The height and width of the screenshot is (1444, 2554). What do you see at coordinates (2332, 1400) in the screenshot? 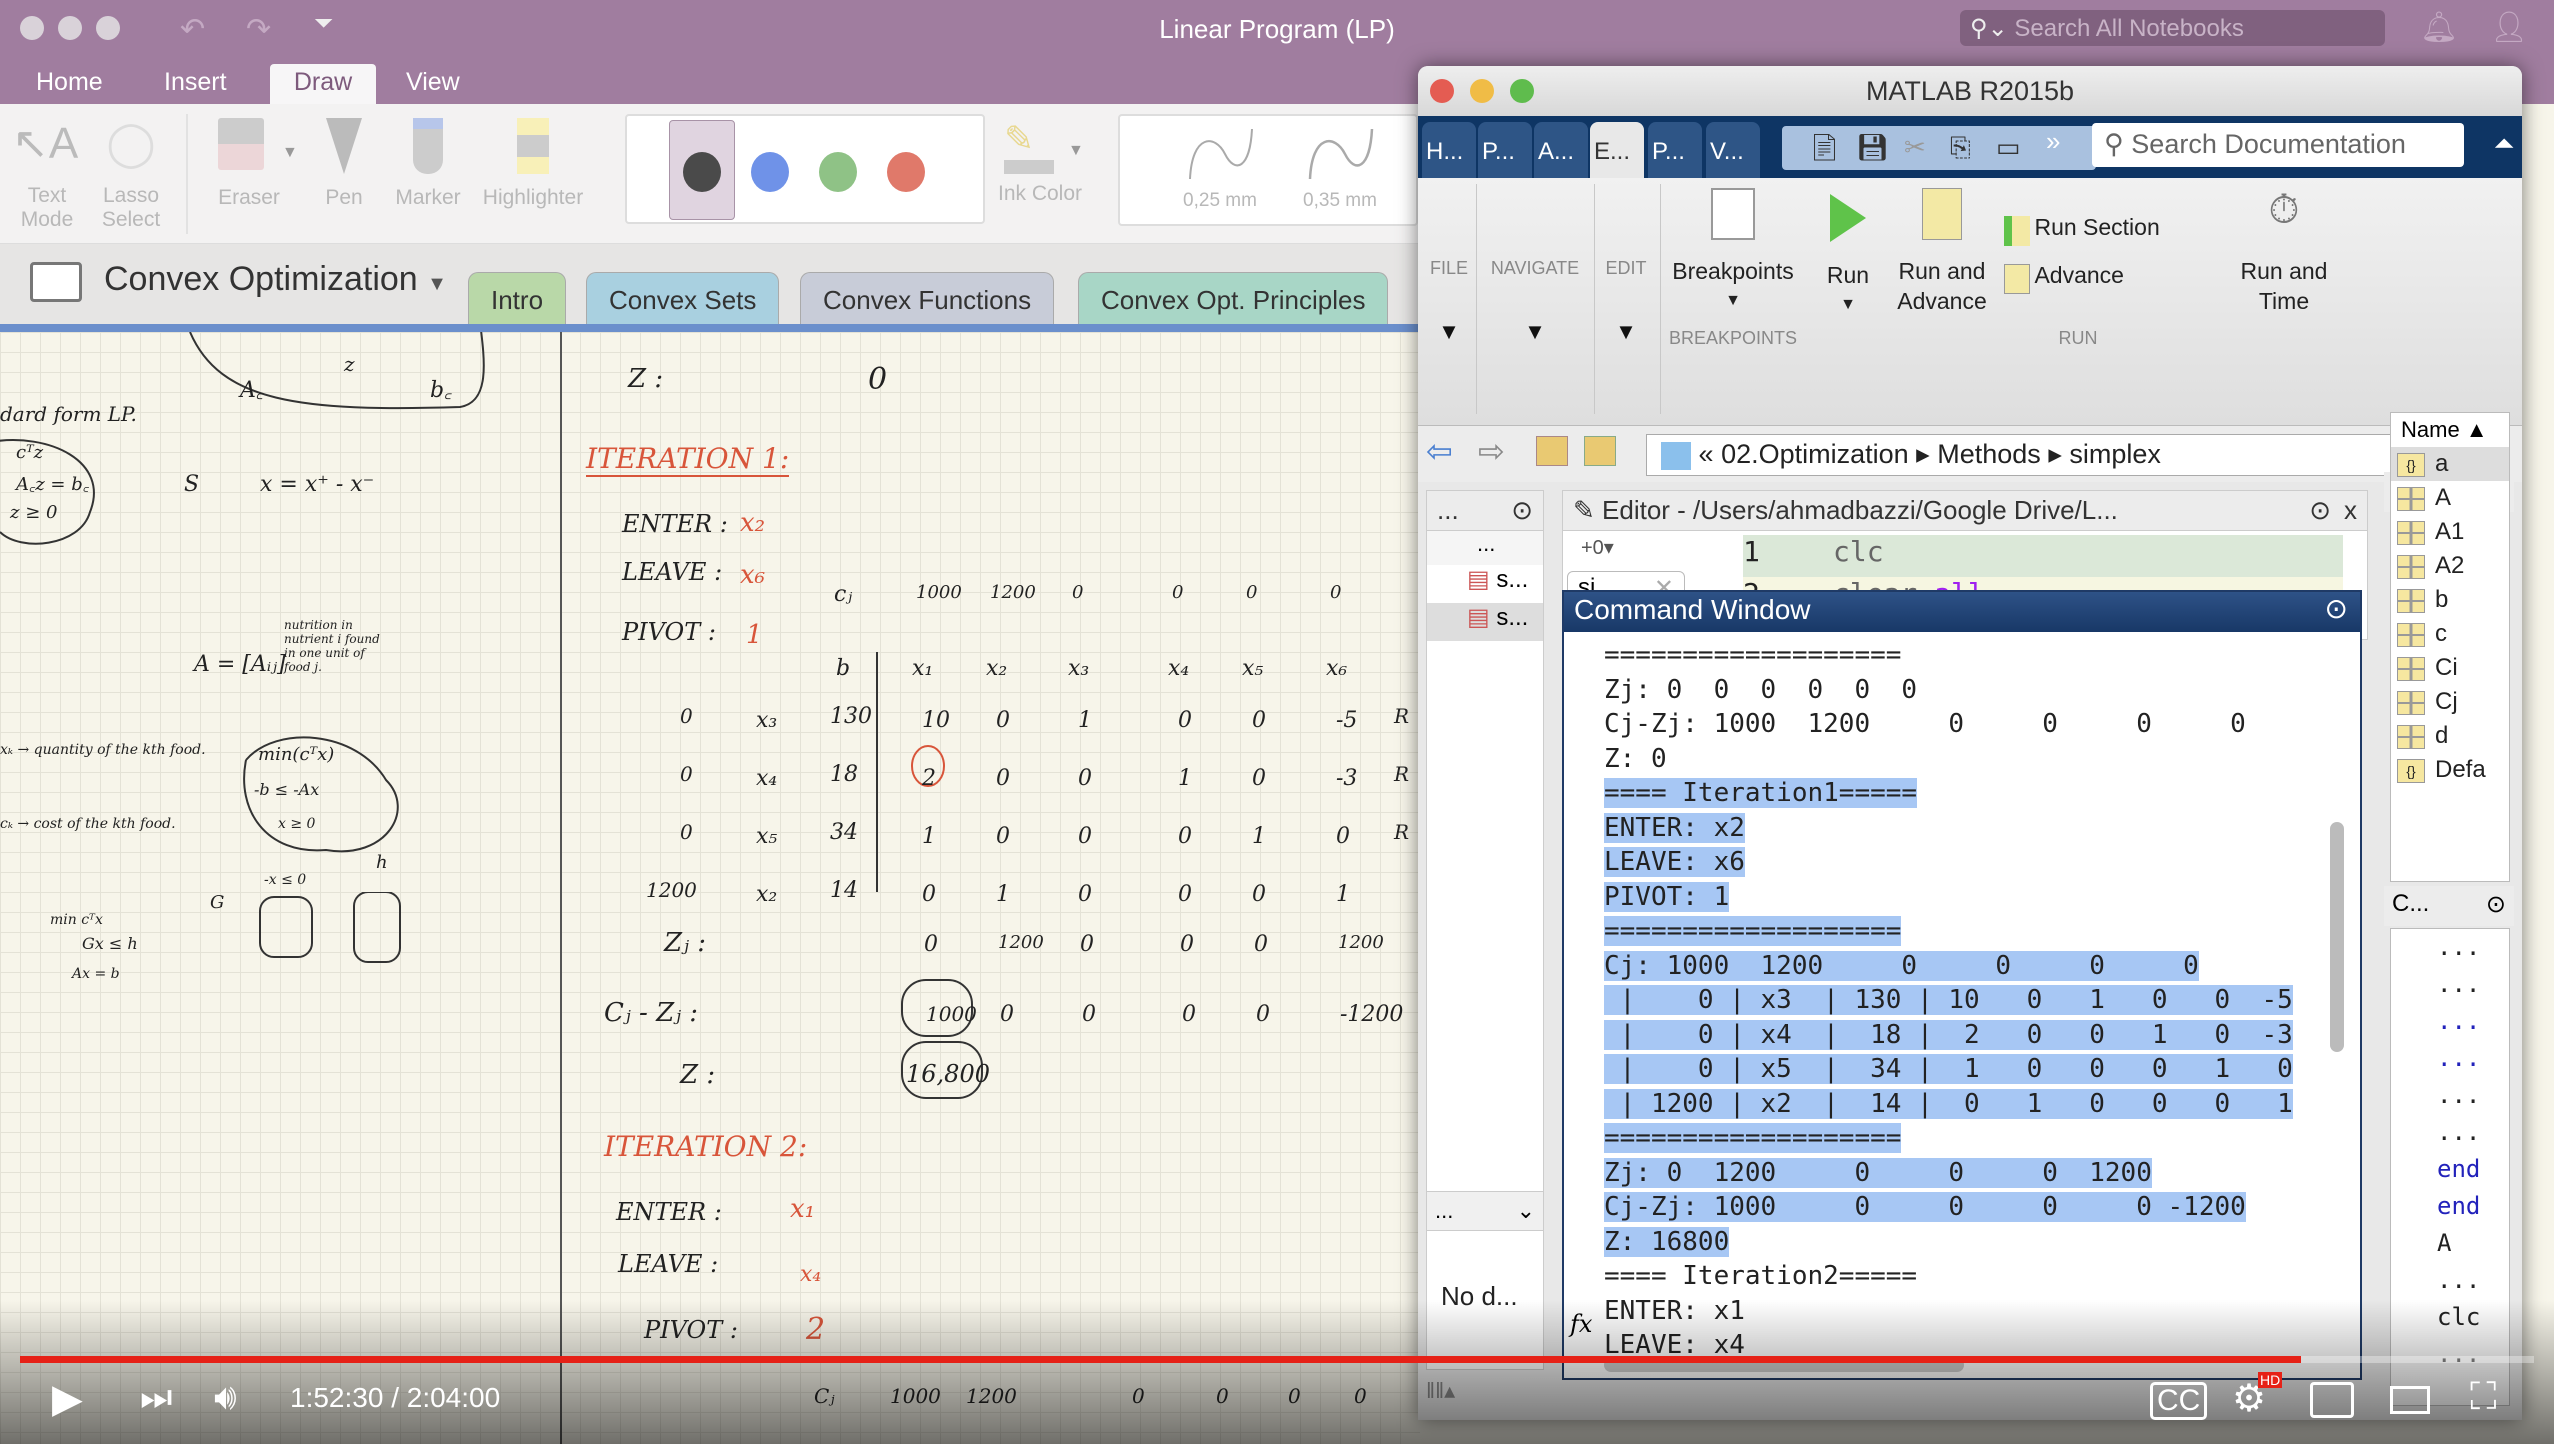
I see `miniplayer-button` at bounding box center [2332, 1400].